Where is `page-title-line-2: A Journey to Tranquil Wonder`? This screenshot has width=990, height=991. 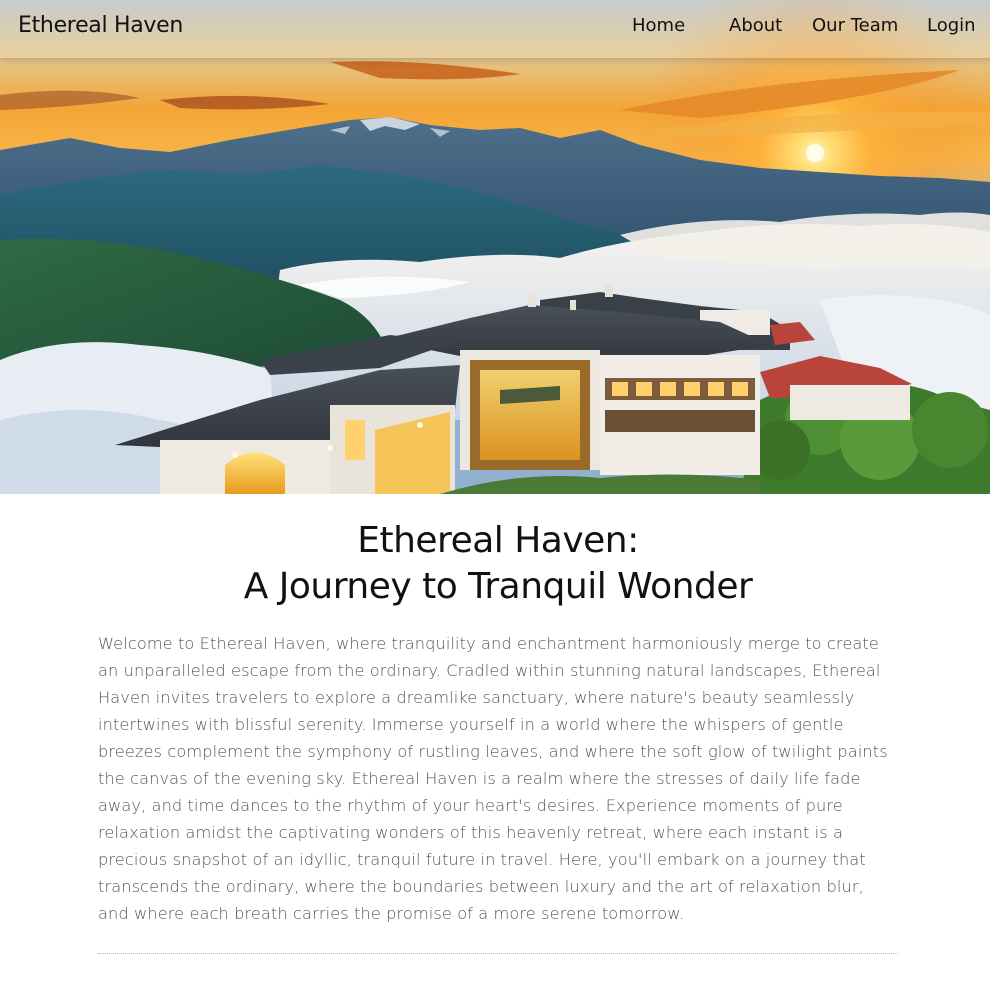
page-title-line-2: A Journey to Tranquil Wonder is located at coordinates (498, 586).